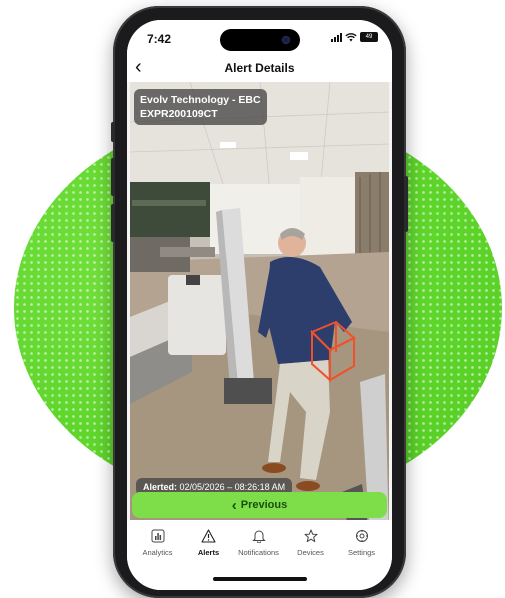  I want to click on dynamic-island, so click(260, 40).